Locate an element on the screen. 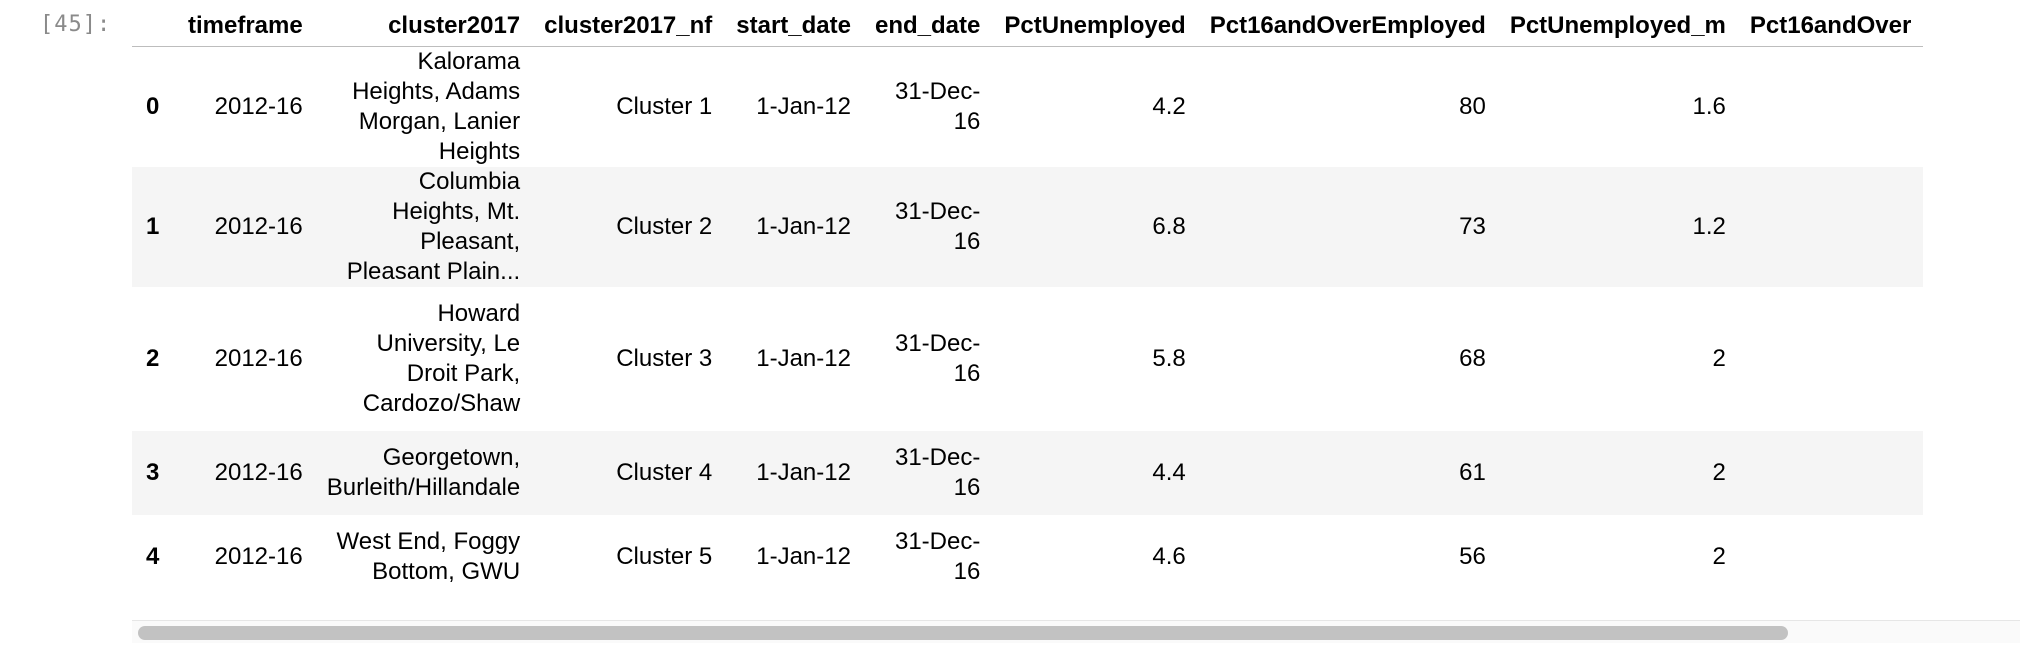 This screenshot has height=648, width=2020. column-header-pct16-employed: Pct16andOverEmployed is located at coordinates (1347, 26).